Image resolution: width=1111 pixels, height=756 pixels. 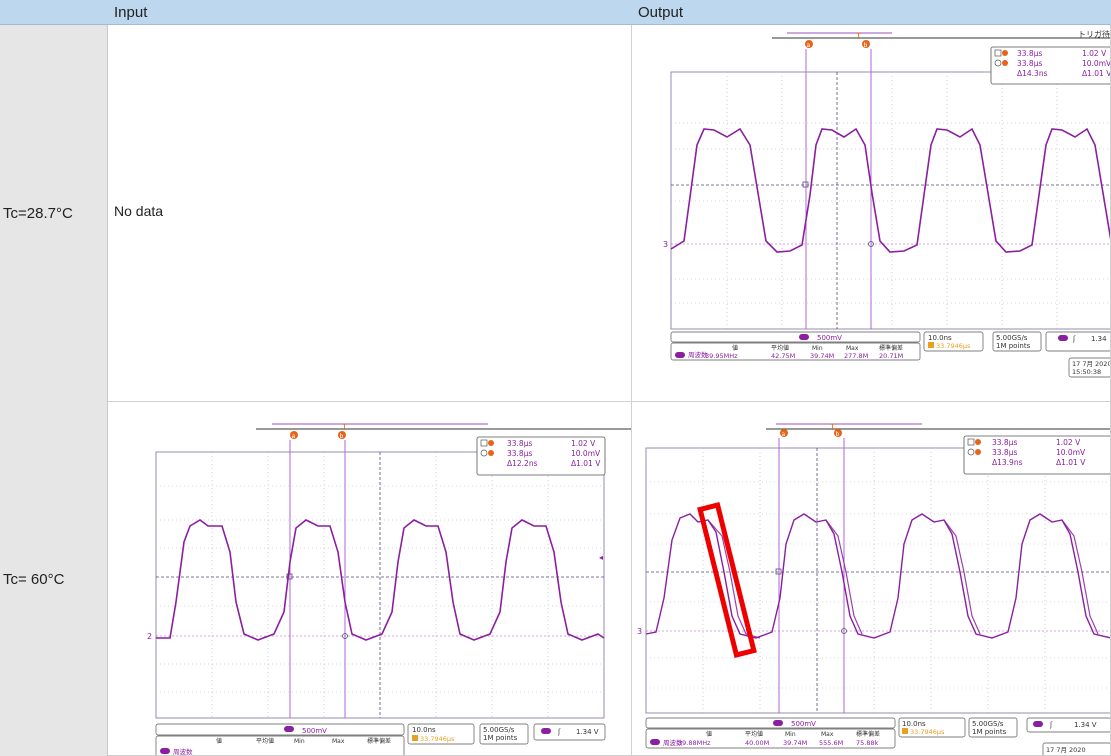 I want to click on svg-text: 20.71M, so click(x=891, y=356).